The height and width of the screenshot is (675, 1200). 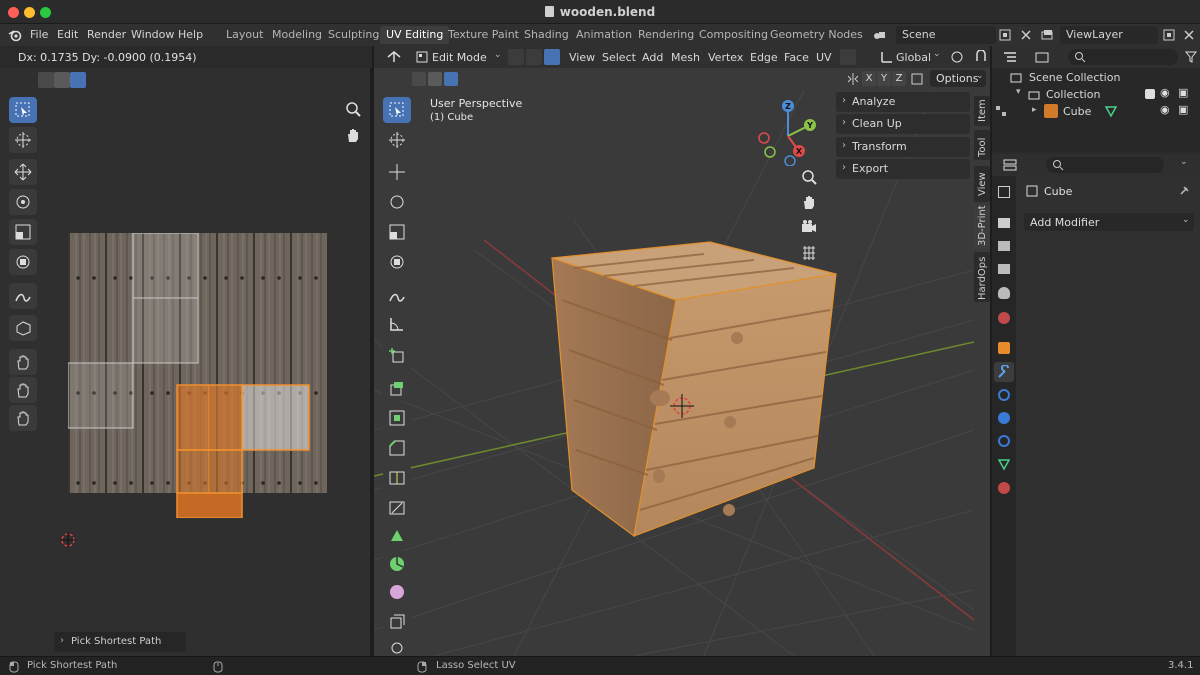 What do you see at coordinates (23, 362) in the screenshot?
I see `grab-tool-button` at bounding box center [23, 362].